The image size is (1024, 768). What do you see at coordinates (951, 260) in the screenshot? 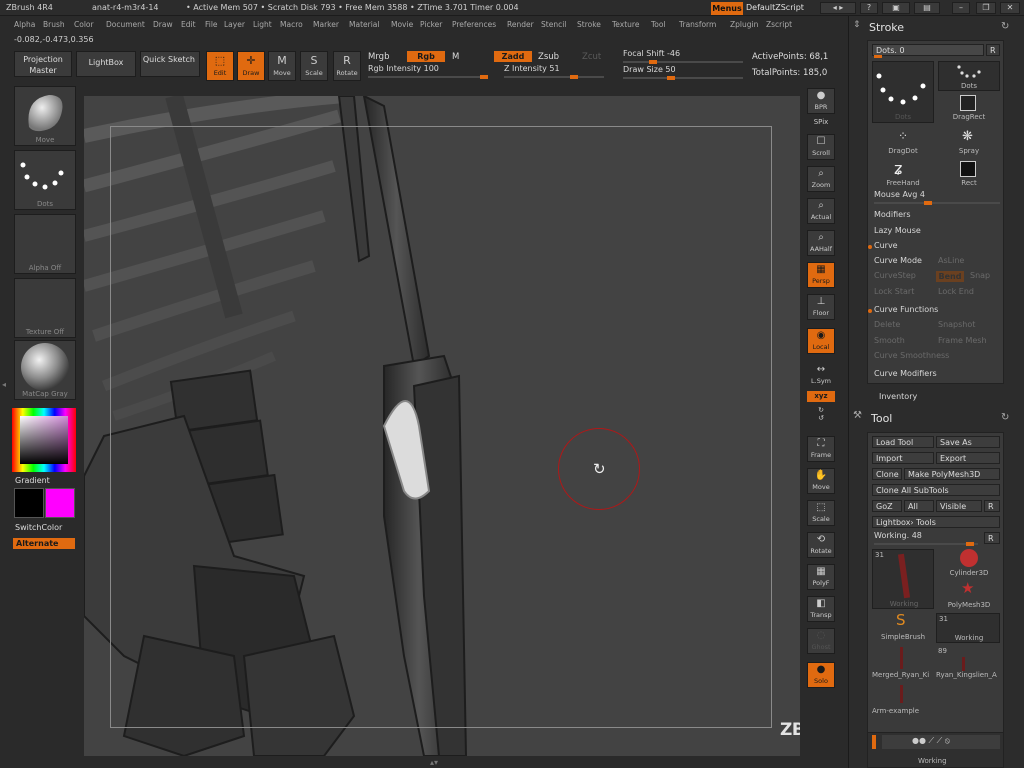
I see `asline-button: AsLine` at bounding box center [951, 260].